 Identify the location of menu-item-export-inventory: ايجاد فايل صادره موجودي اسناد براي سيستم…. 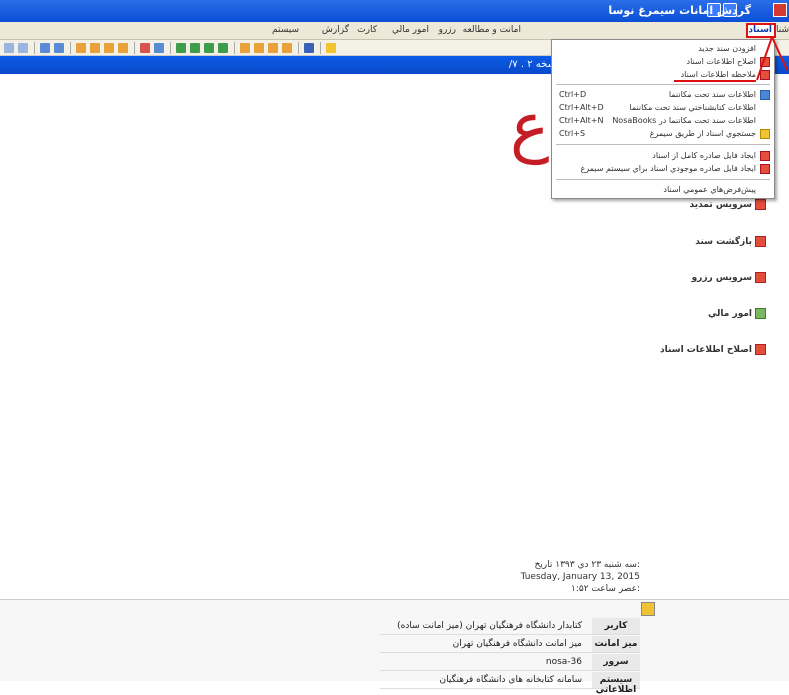
(663, 169).